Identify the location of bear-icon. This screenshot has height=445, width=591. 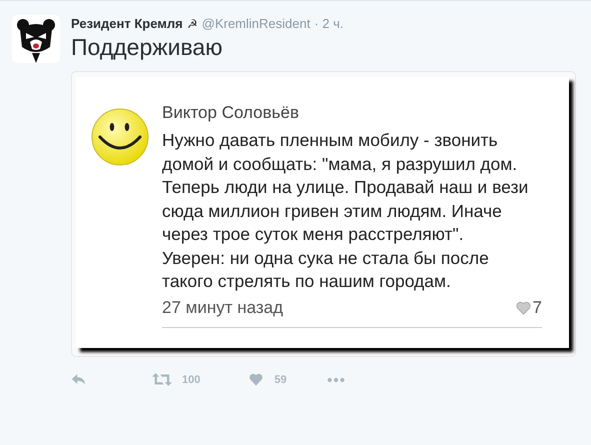
(36, 39).